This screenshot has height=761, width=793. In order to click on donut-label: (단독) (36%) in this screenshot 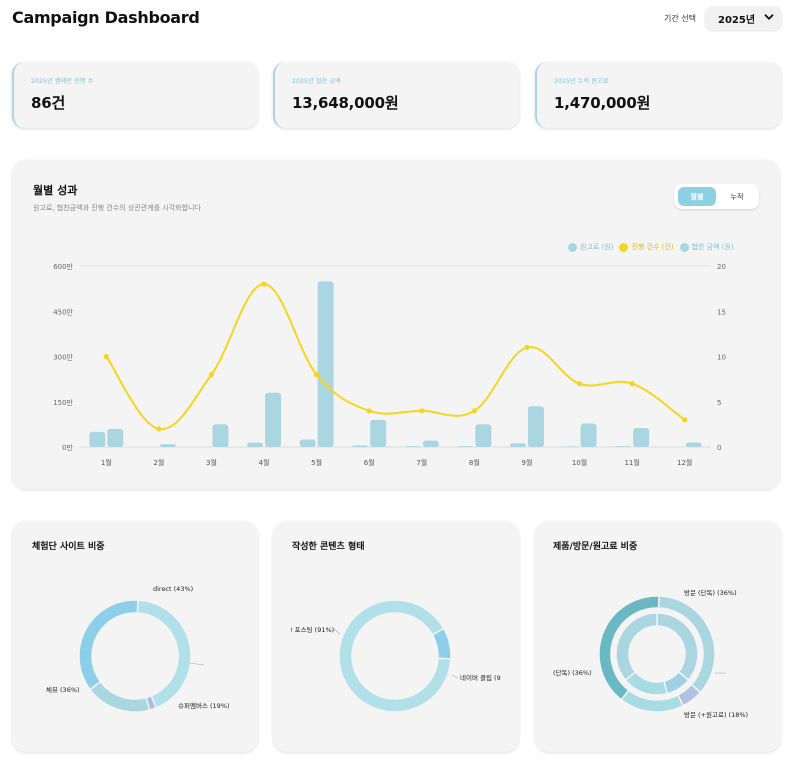, I will do `click(572, 672)`.